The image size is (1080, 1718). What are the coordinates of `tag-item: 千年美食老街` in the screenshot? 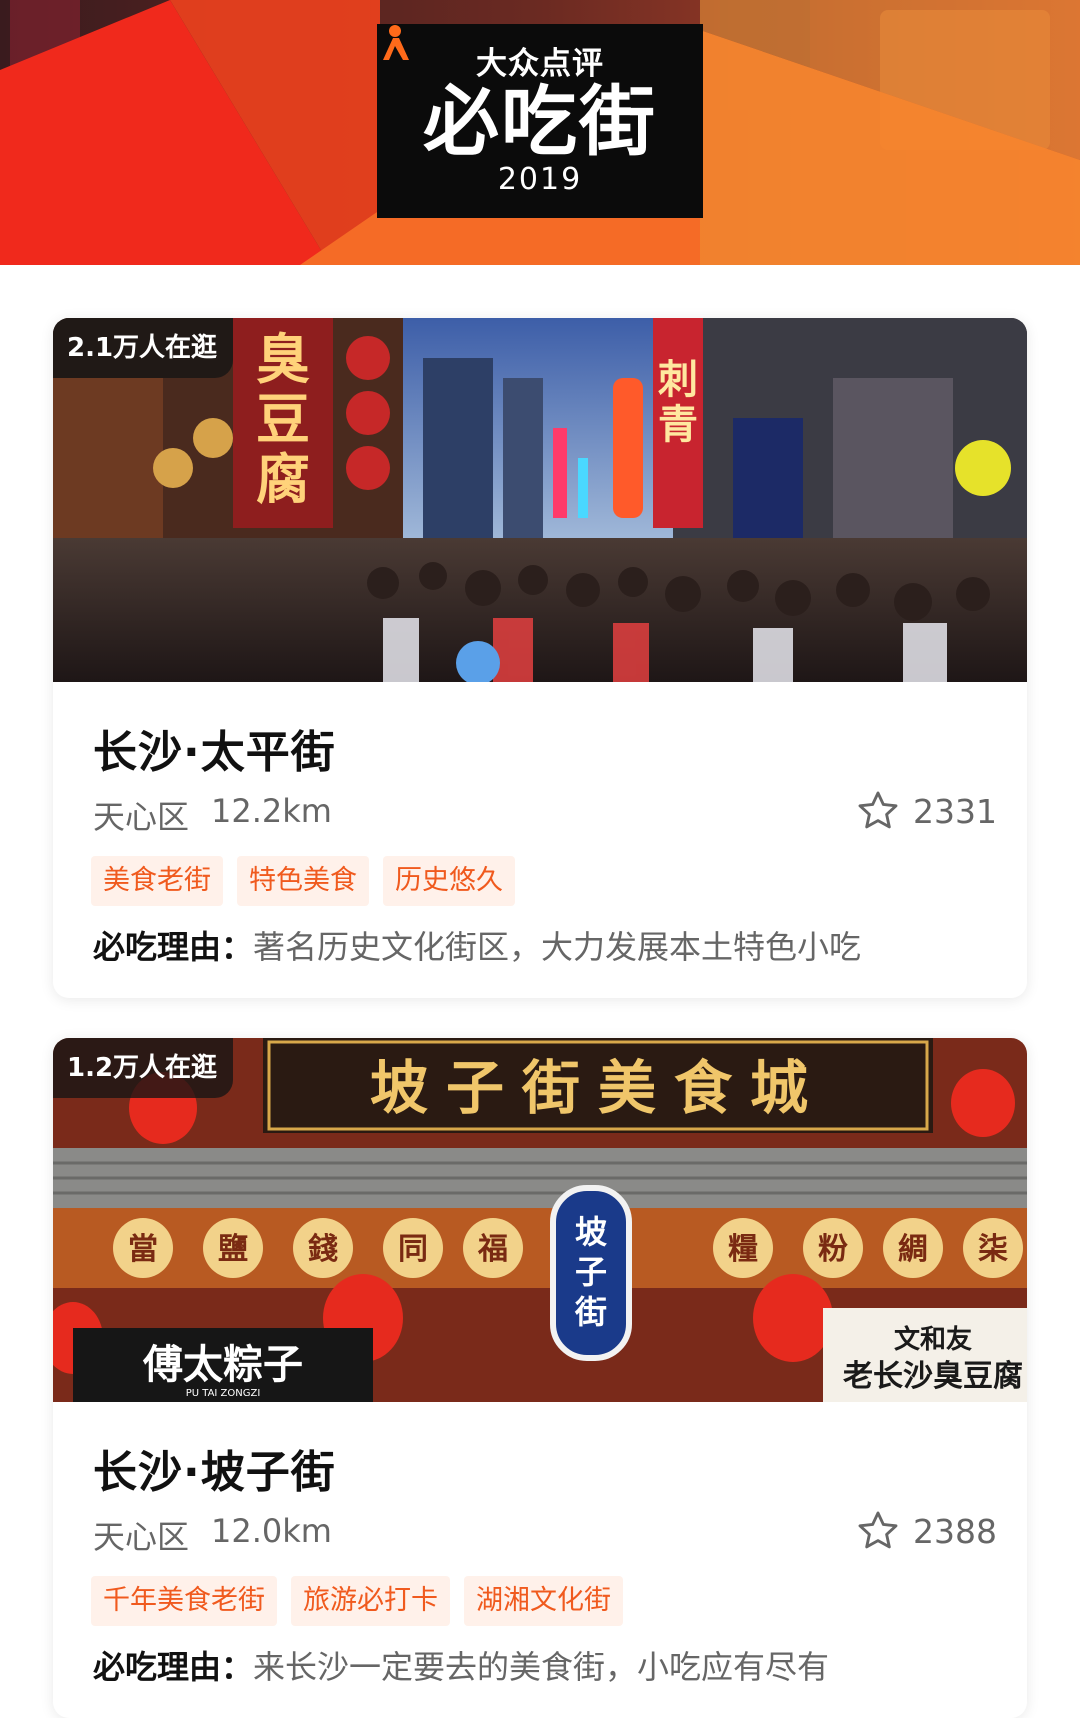 It's located at (184, 1601).